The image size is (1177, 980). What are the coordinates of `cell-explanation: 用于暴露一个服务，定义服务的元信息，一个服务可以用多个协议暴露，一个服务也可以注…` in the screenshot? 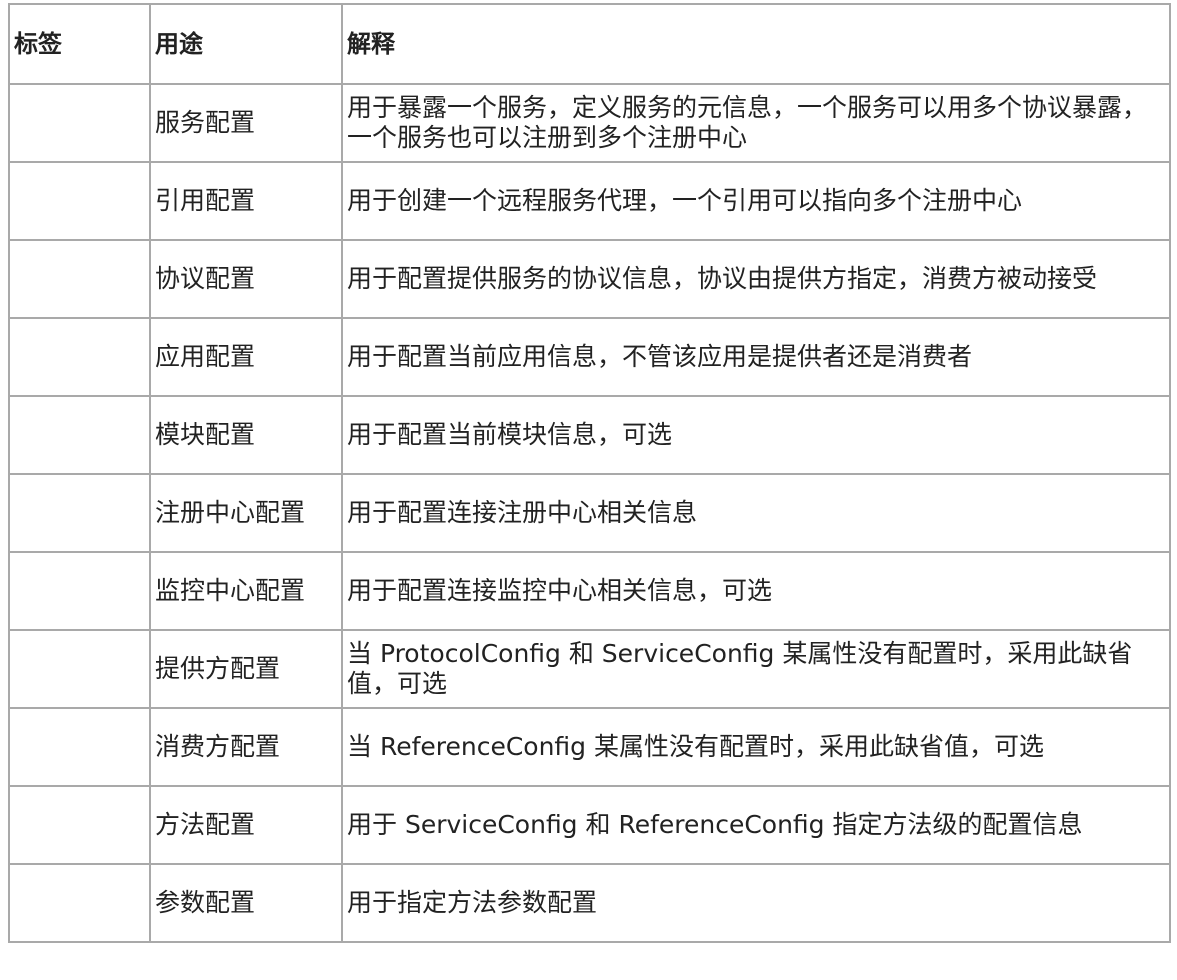 It's located at (756, 123).